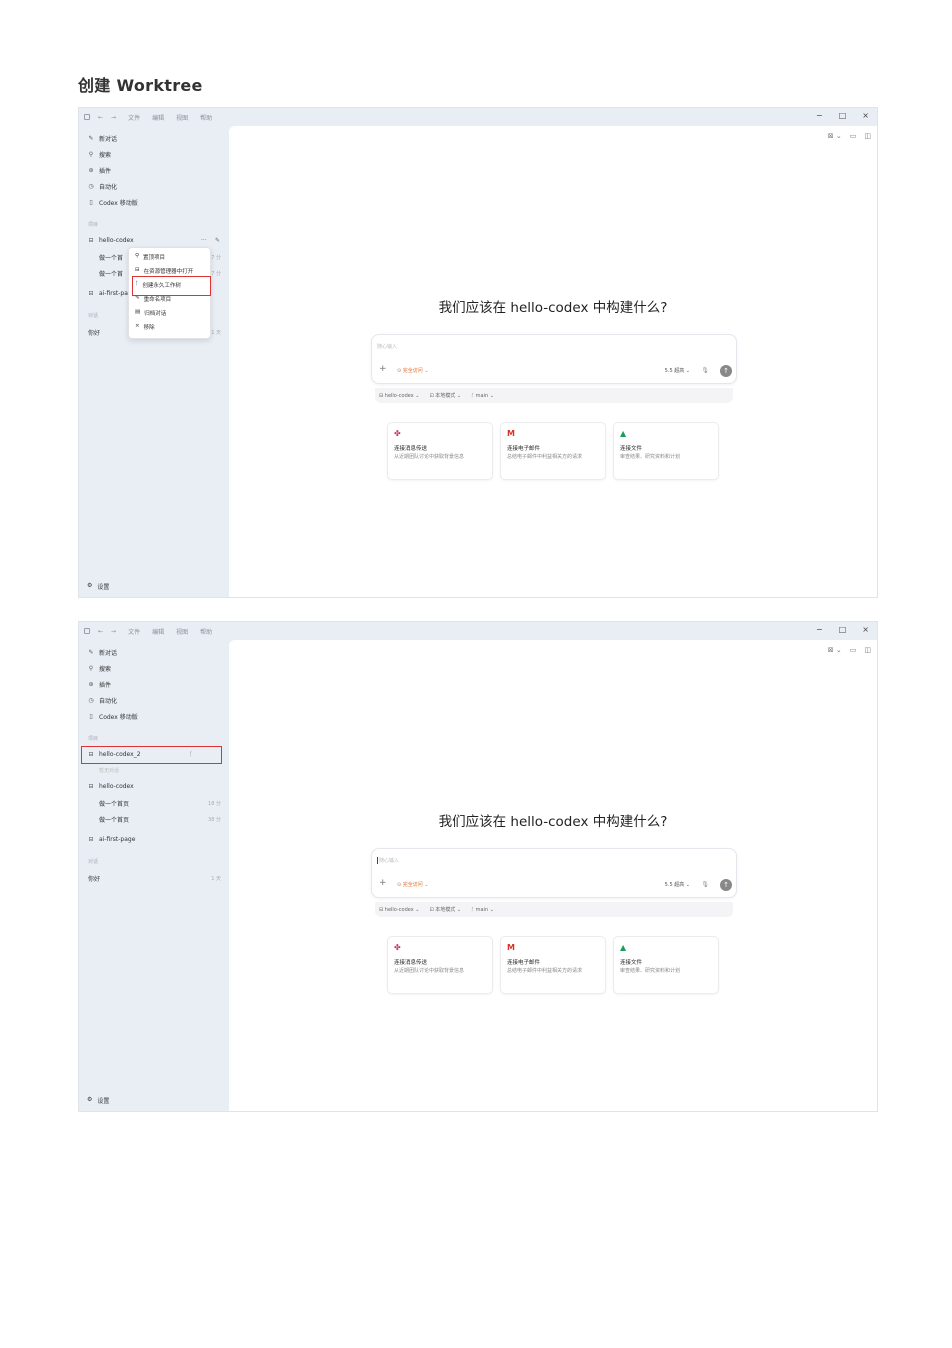  Describe the element at coordinates (377, 860) in the screenshot. I see `text-cursor` at that location.